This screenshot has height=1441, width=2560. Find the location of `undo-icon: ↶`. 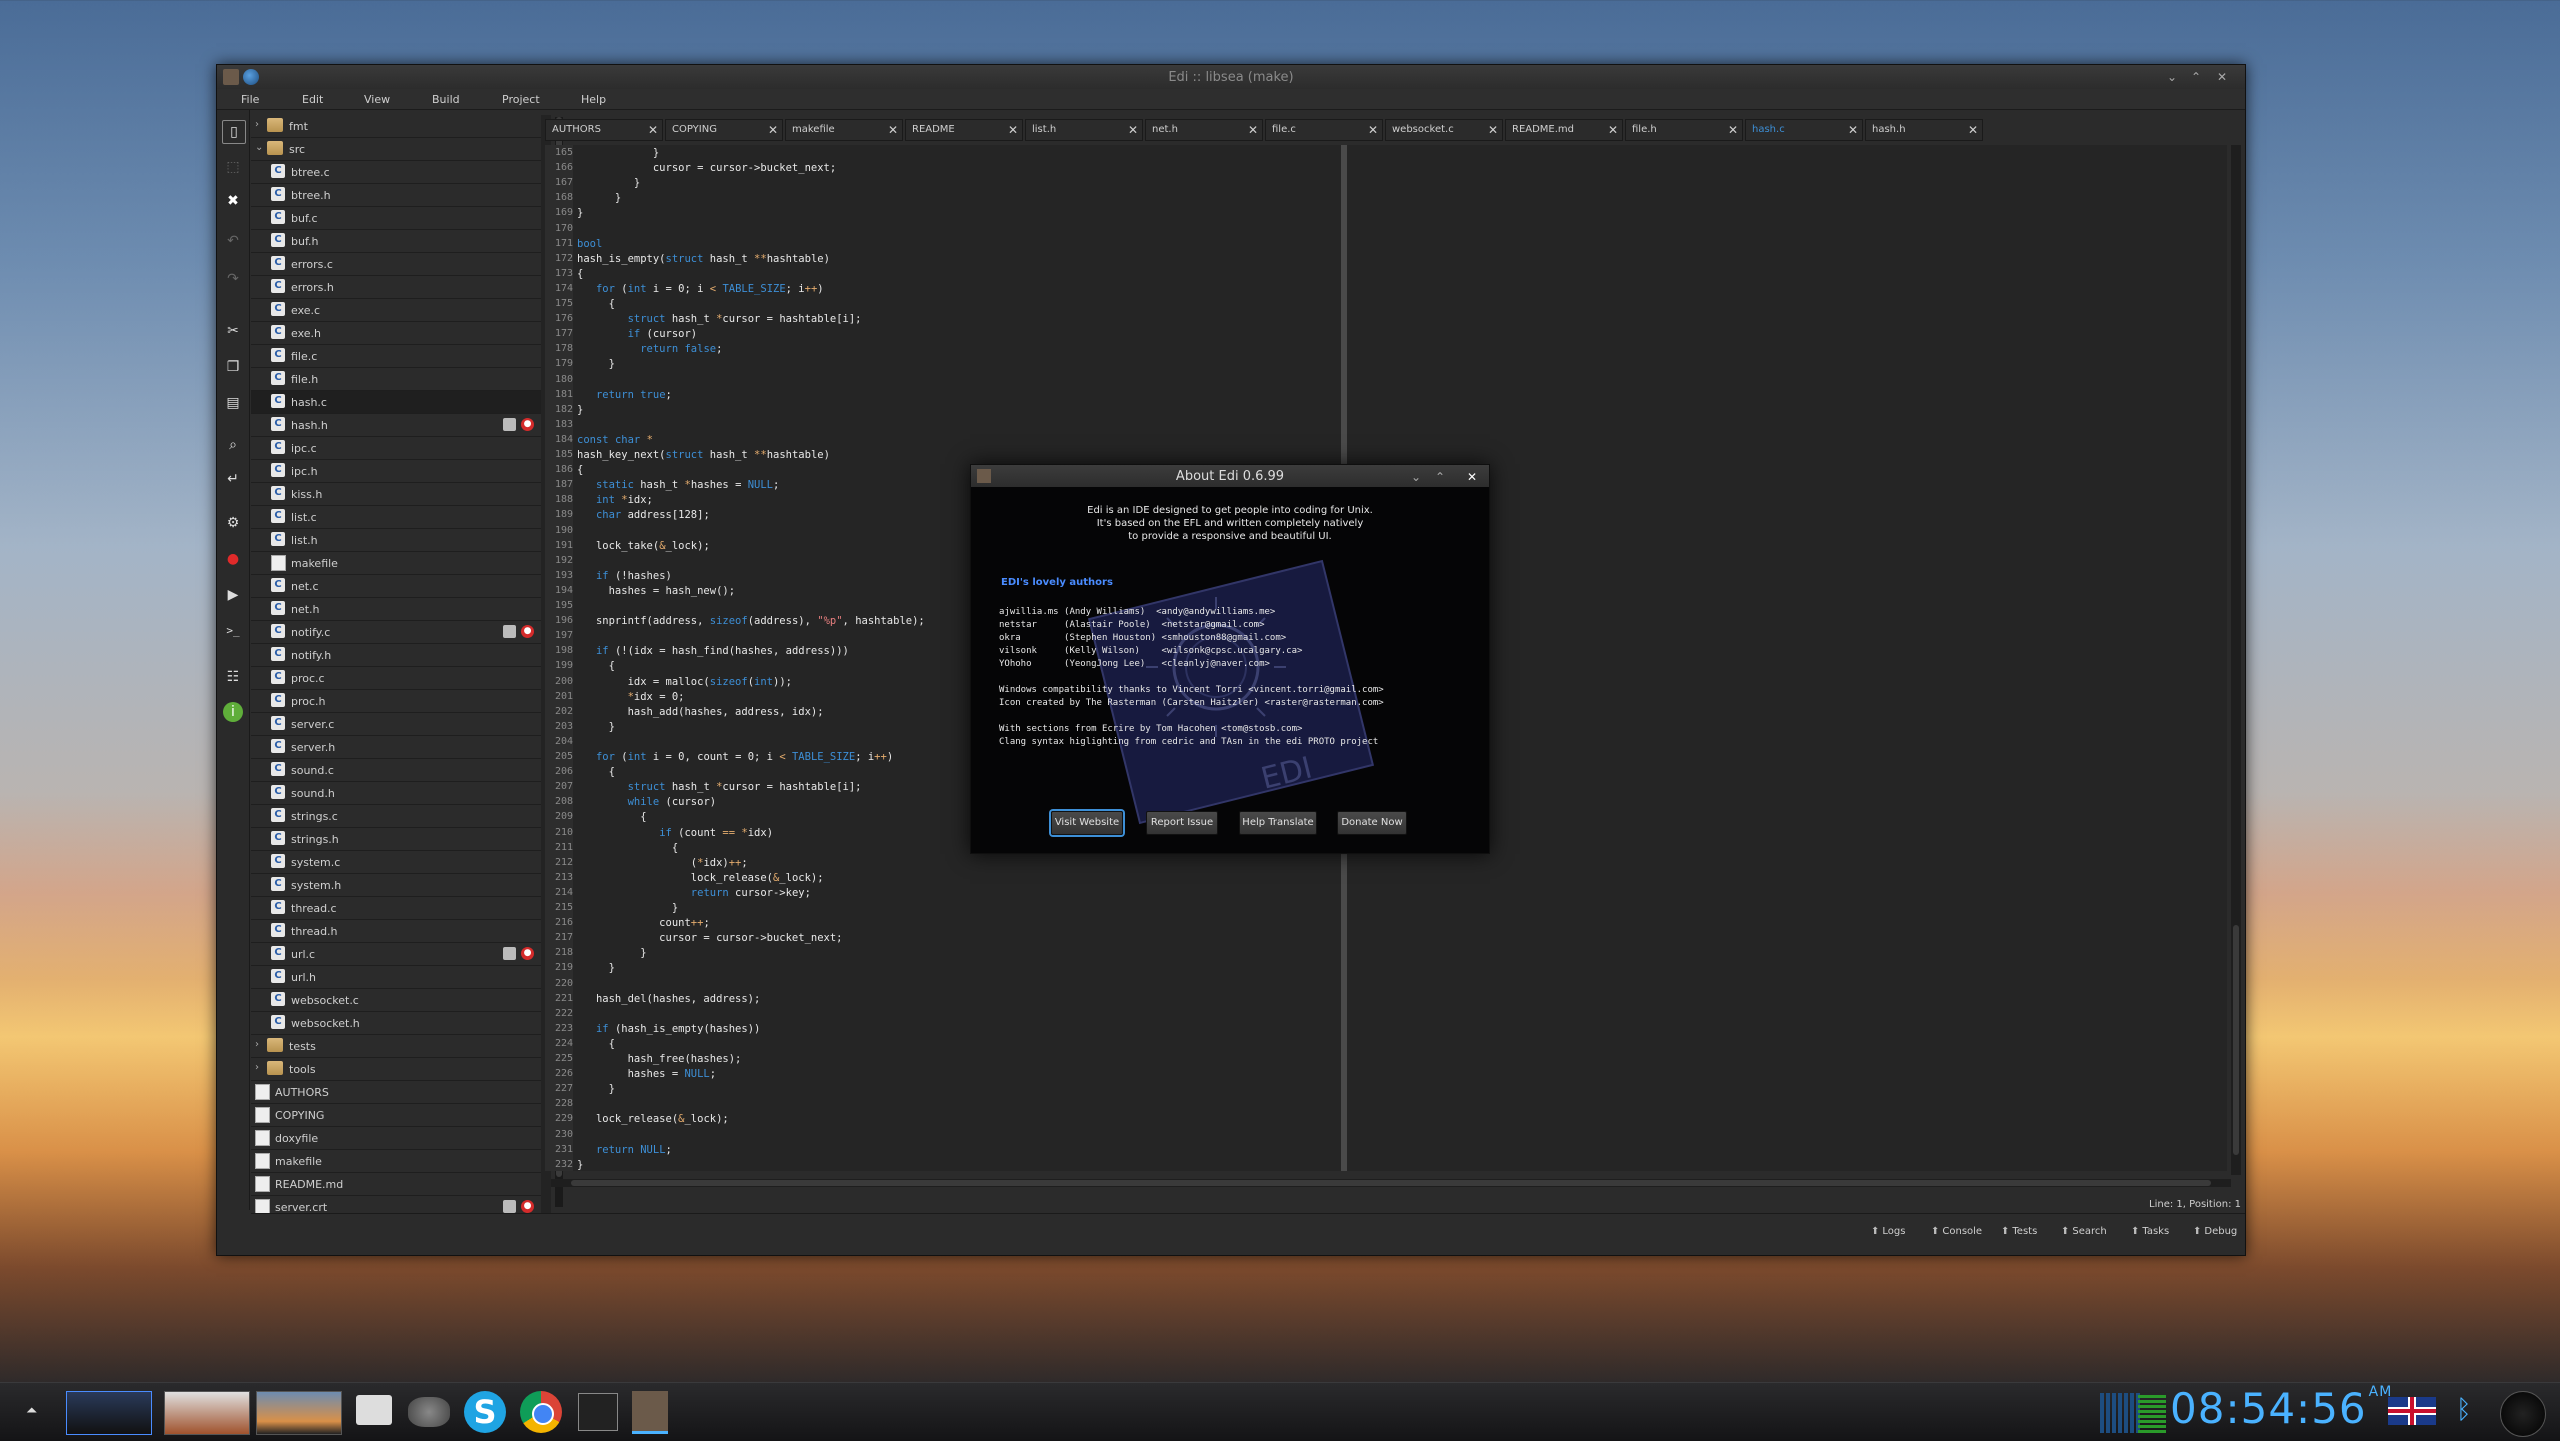

undo-icon: ↶ is located at coordinates (233, 241).